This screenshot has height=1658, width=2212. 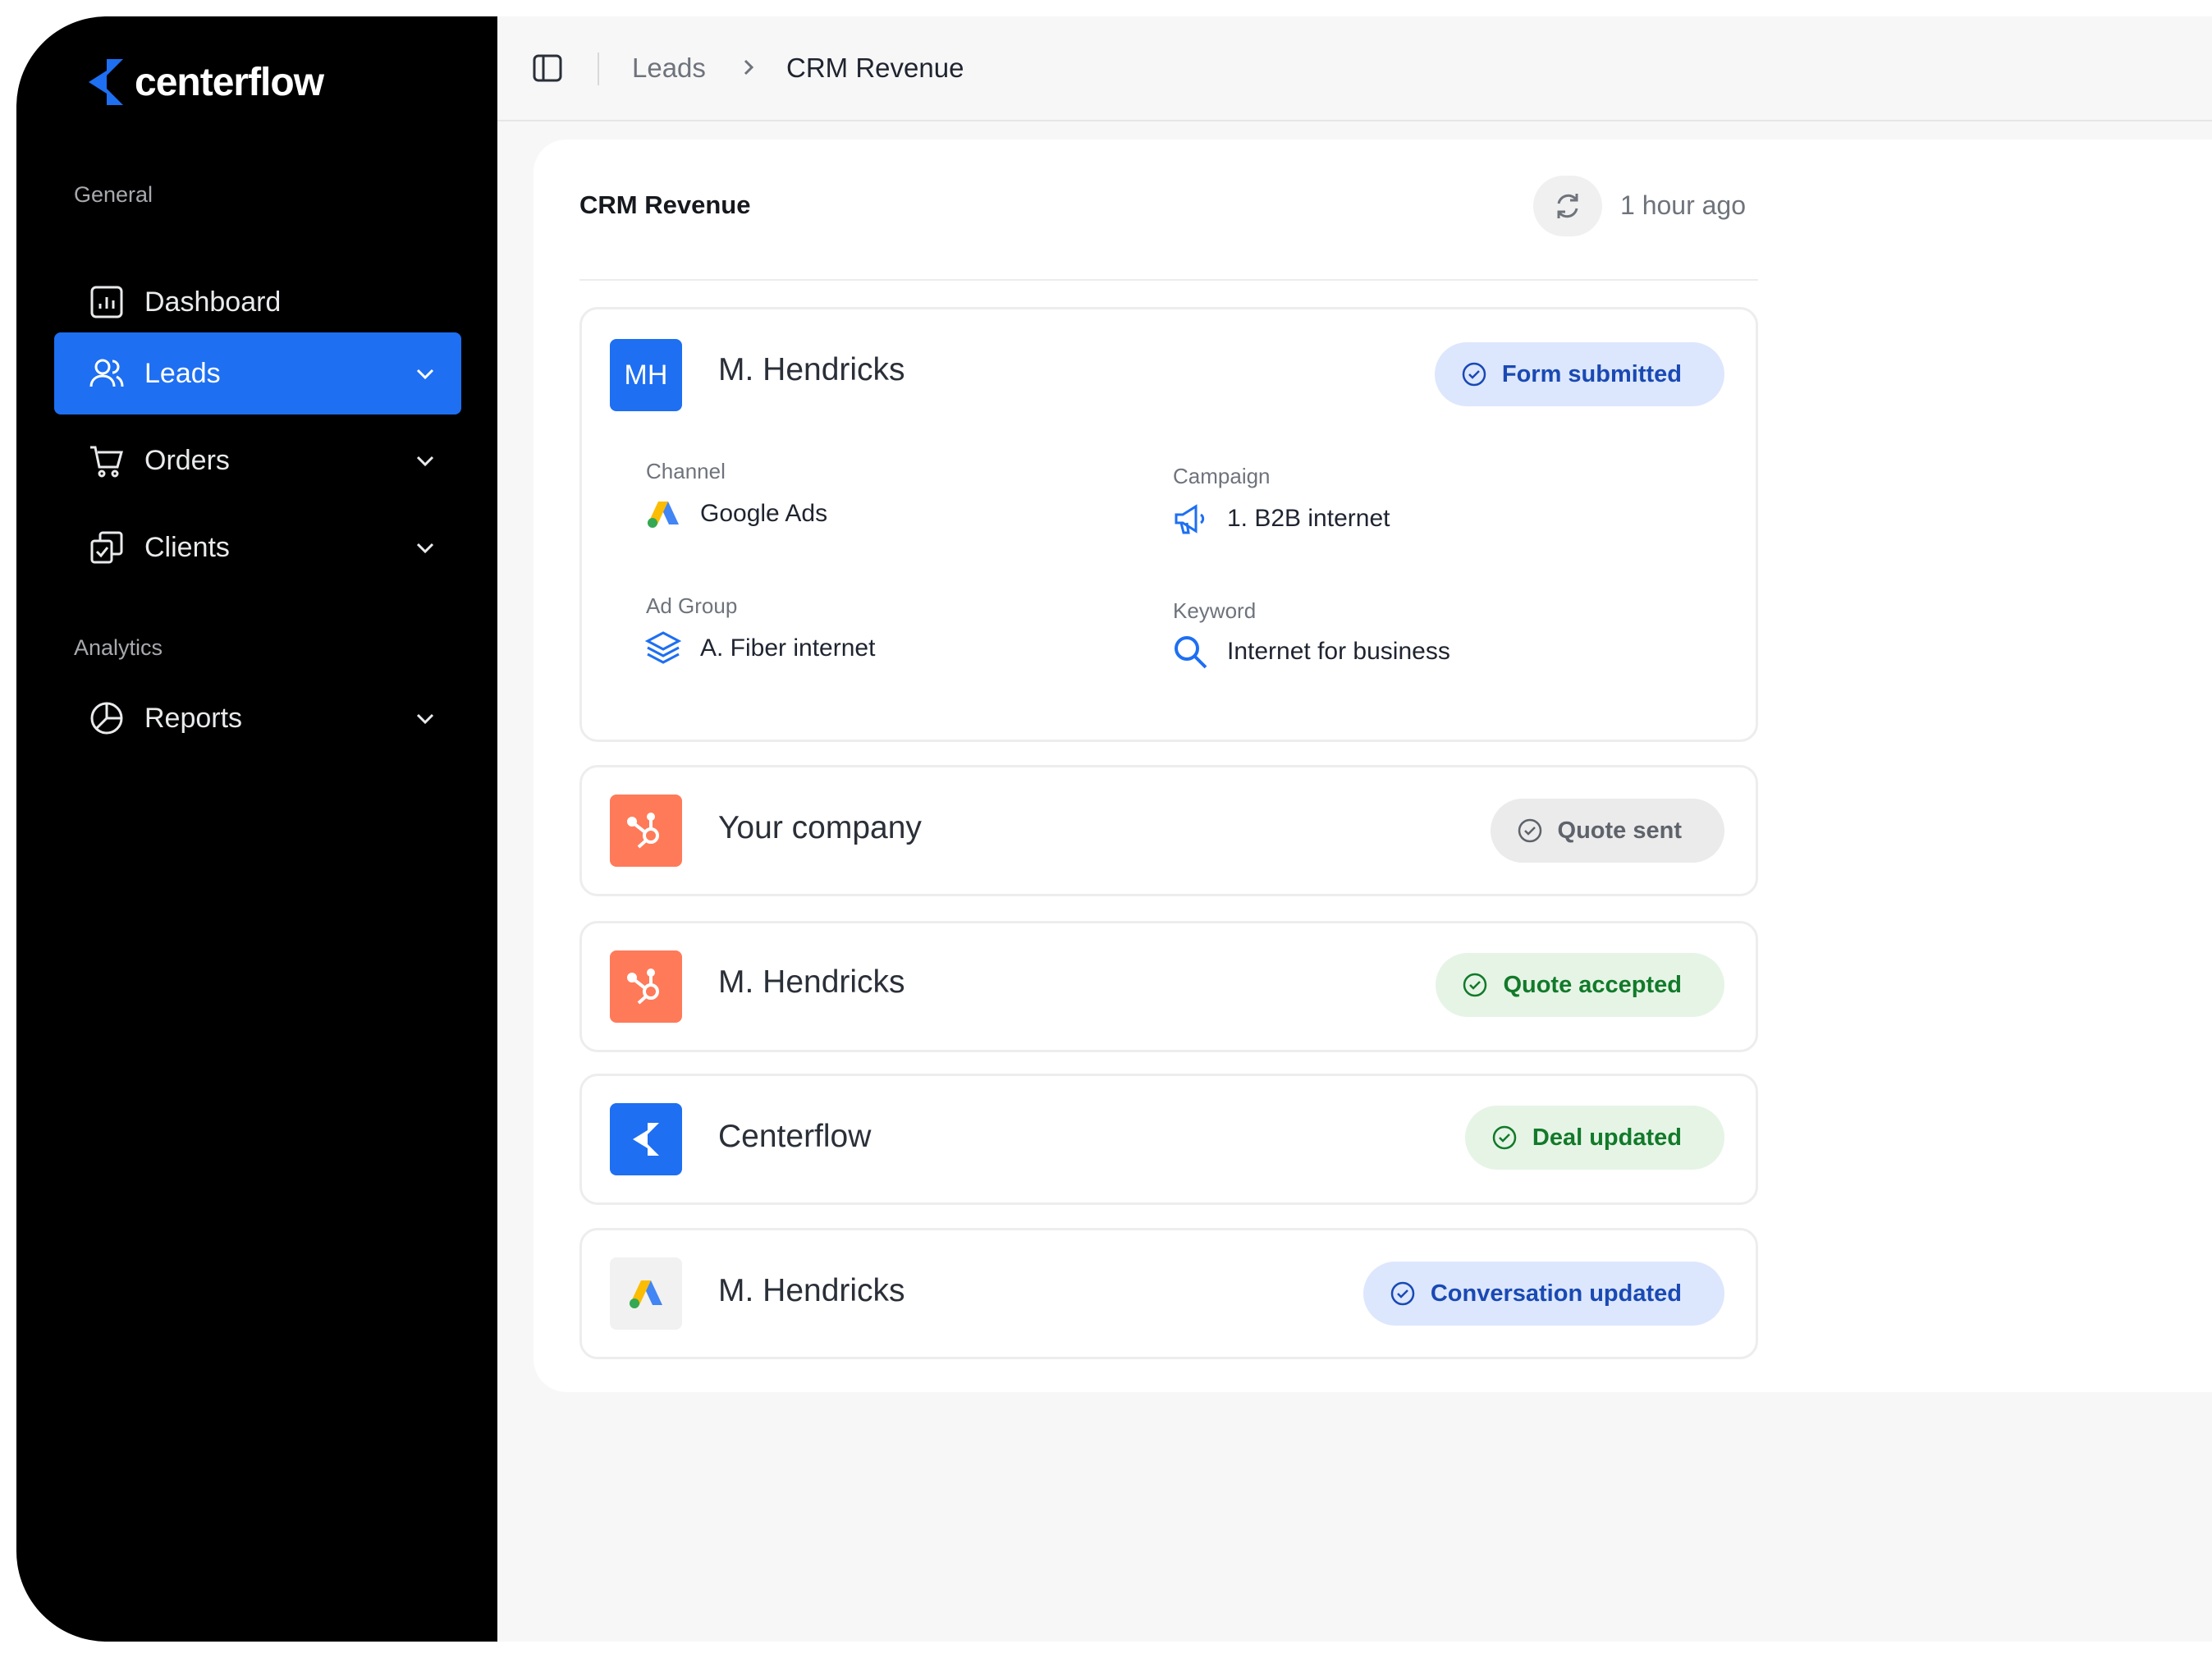 I want to click on topbar: Leads CRM Revenue, so click(x=1354, y=68).